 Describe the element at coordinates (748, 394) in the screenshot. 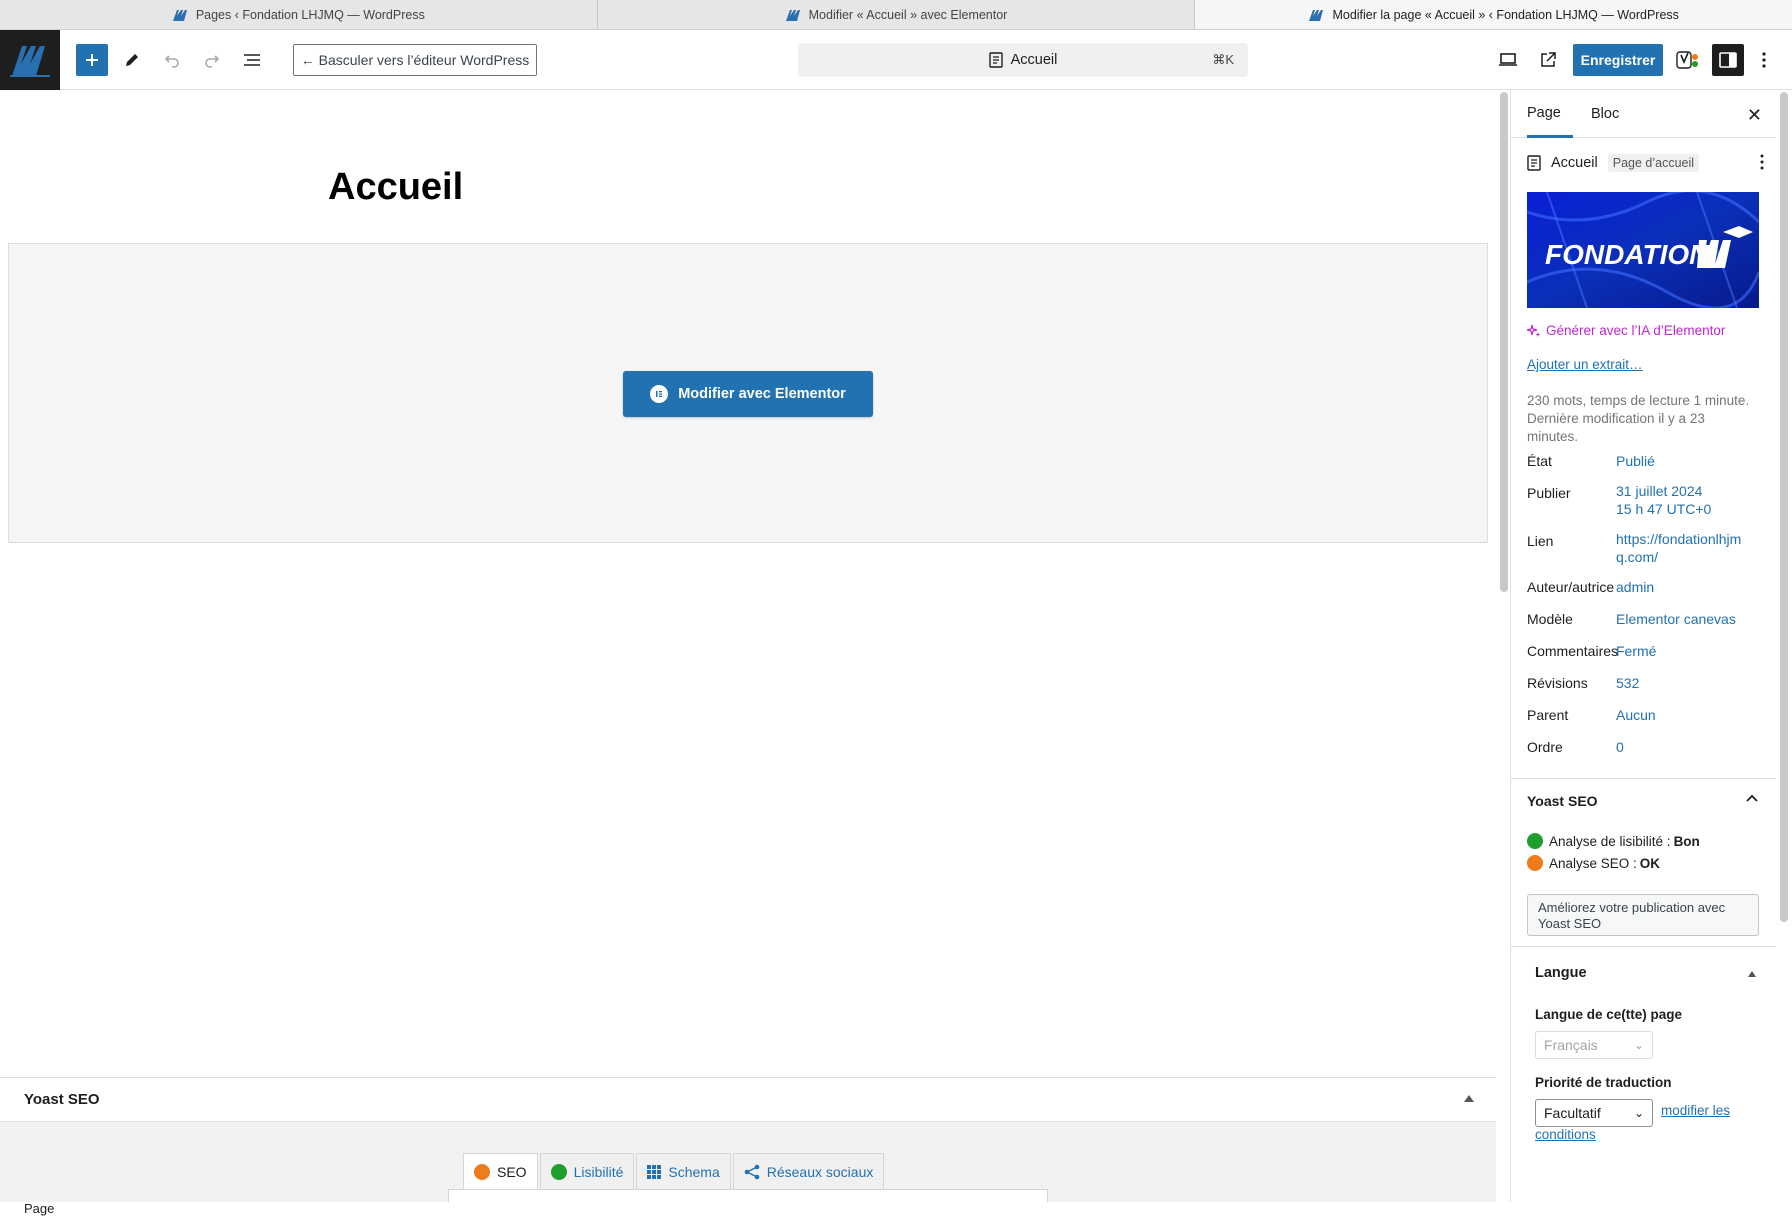

I see `edit-with-elementor-button: Modifier avec Elementor` at that location.